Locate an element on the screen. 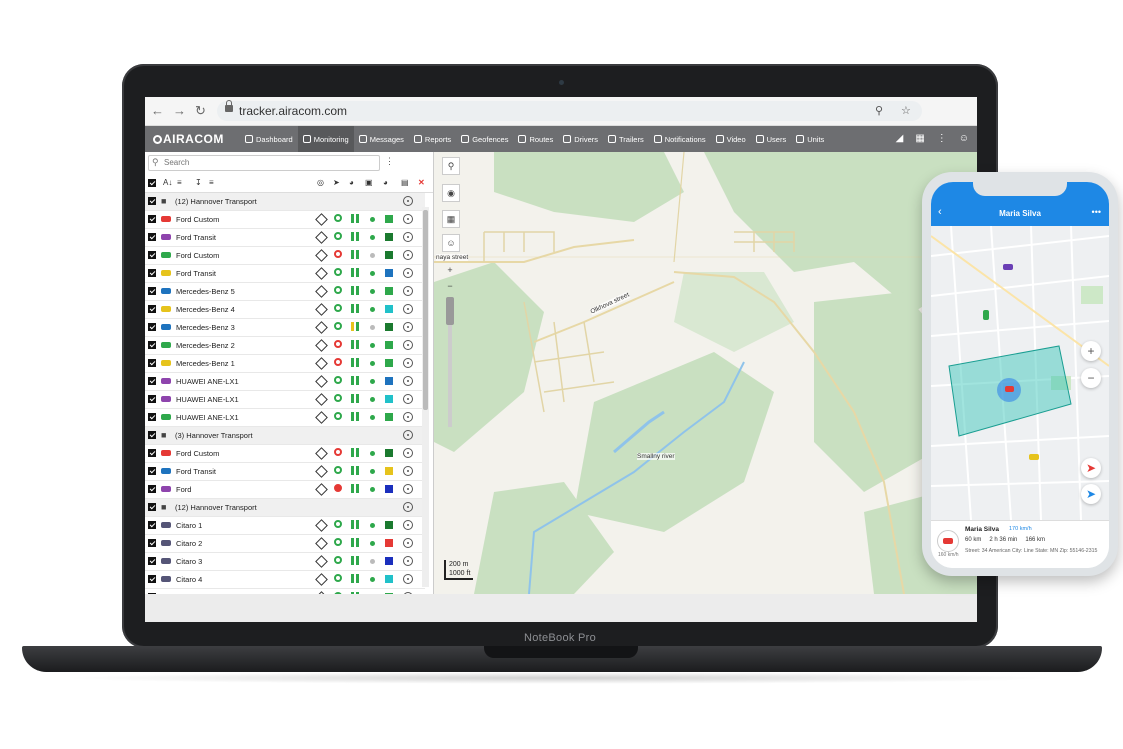 Image resolution: width=1123 pixels, height=749 pixels. sort-down-icon: ↧ is located at coordinates (198, 182).